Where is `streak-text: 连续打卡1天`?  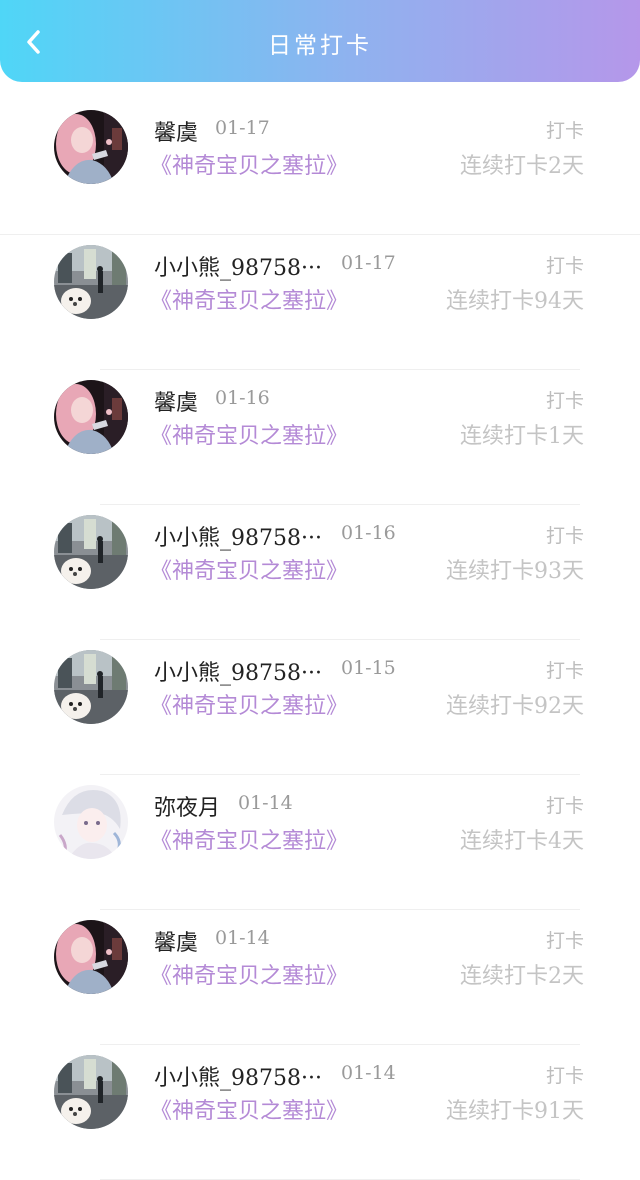 streak-text: 连续打卡1天 is located at coordinates (522, 436).